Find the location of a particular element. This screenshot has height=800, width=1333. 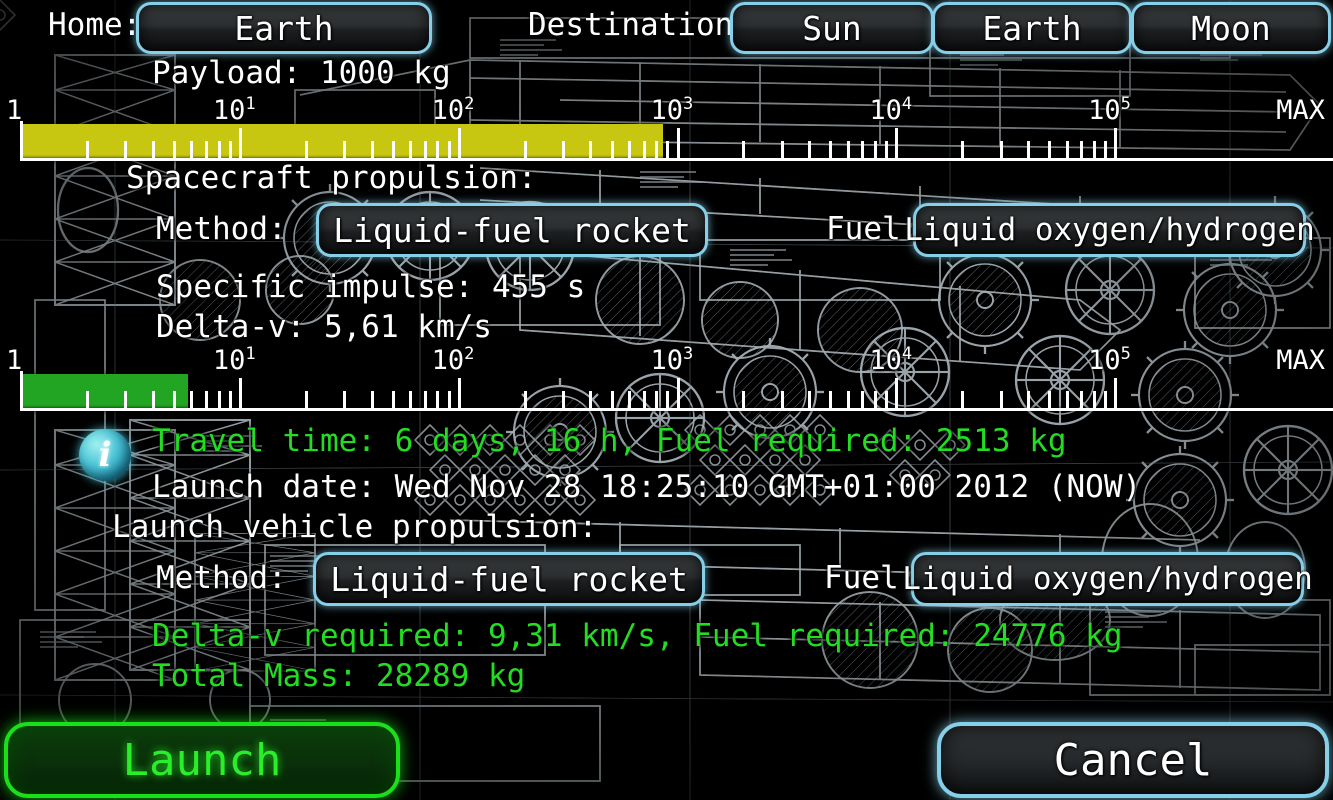

destination-label-earth: Earth is located at coordinates (1032, 28).